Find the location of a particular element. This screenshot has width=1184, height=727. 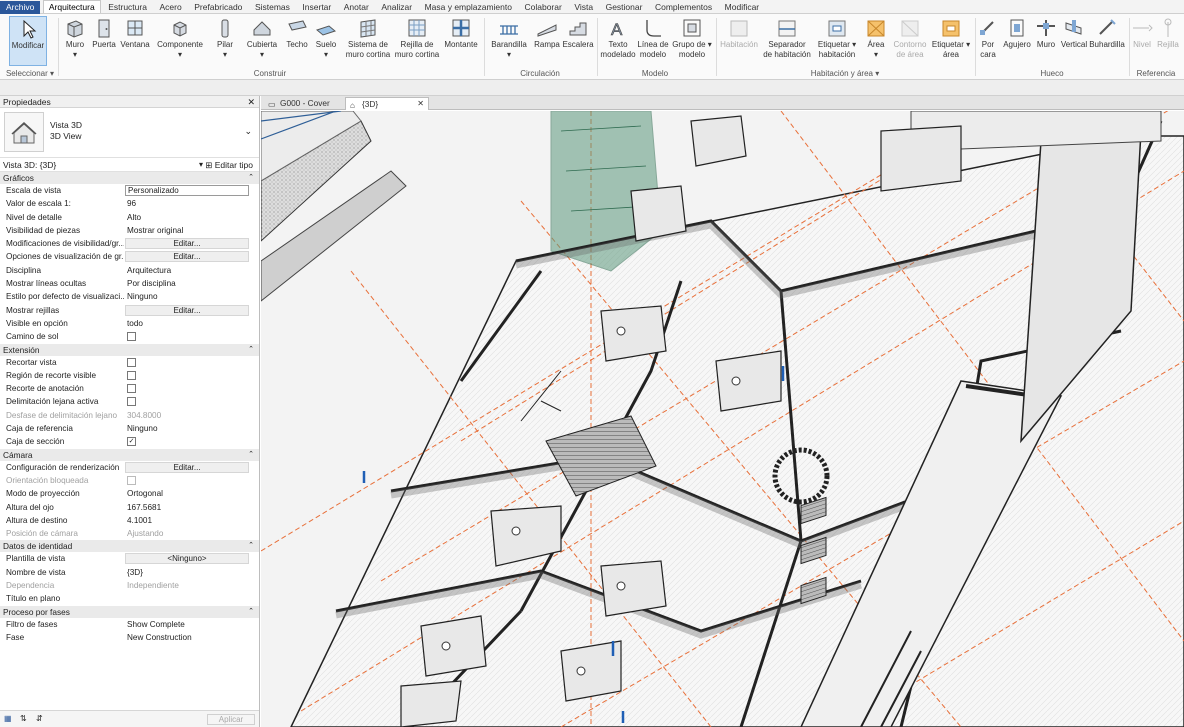

vertical-opening-button: Vertical is located at coordinates (1074, 41).